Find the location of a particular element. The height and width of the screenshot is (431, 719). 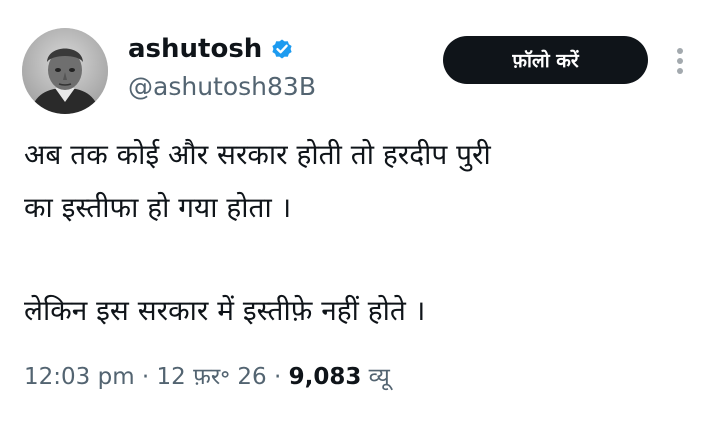

tweet-date: 12 फ़र॰ 26 is located at coordinates (212, 377).